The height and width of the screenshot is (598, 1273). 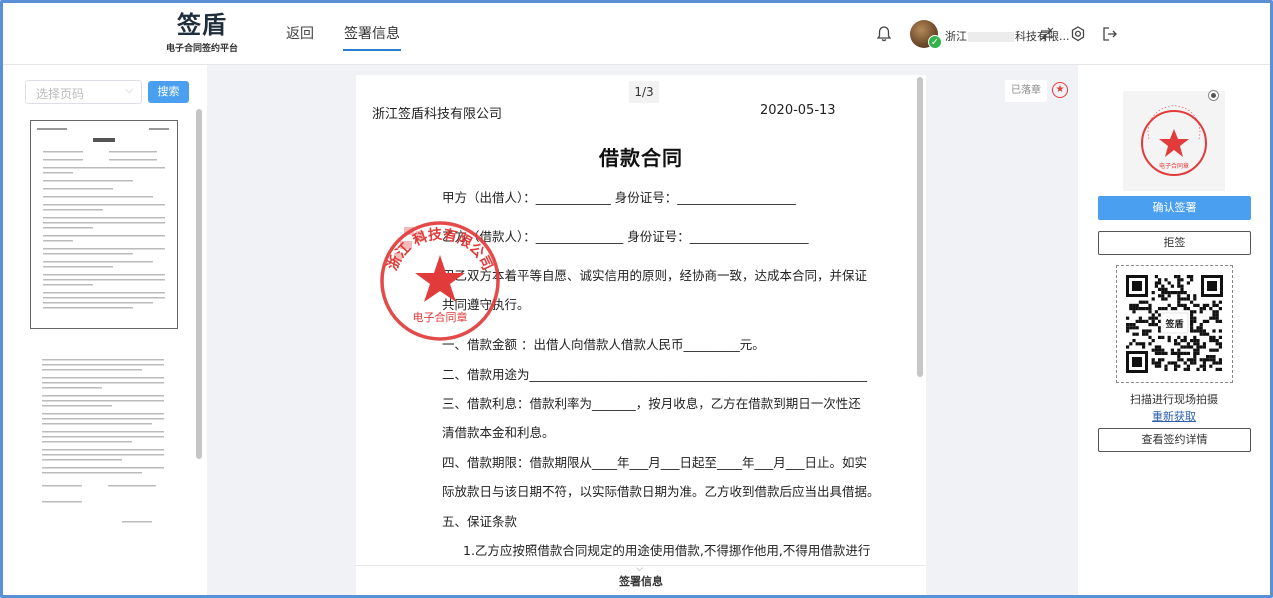 What do you see at coordinates (437, 114) in the screenshot?
I see `doc-company: 浙江签盾科技有限公司` at bounding box center [437, 114].